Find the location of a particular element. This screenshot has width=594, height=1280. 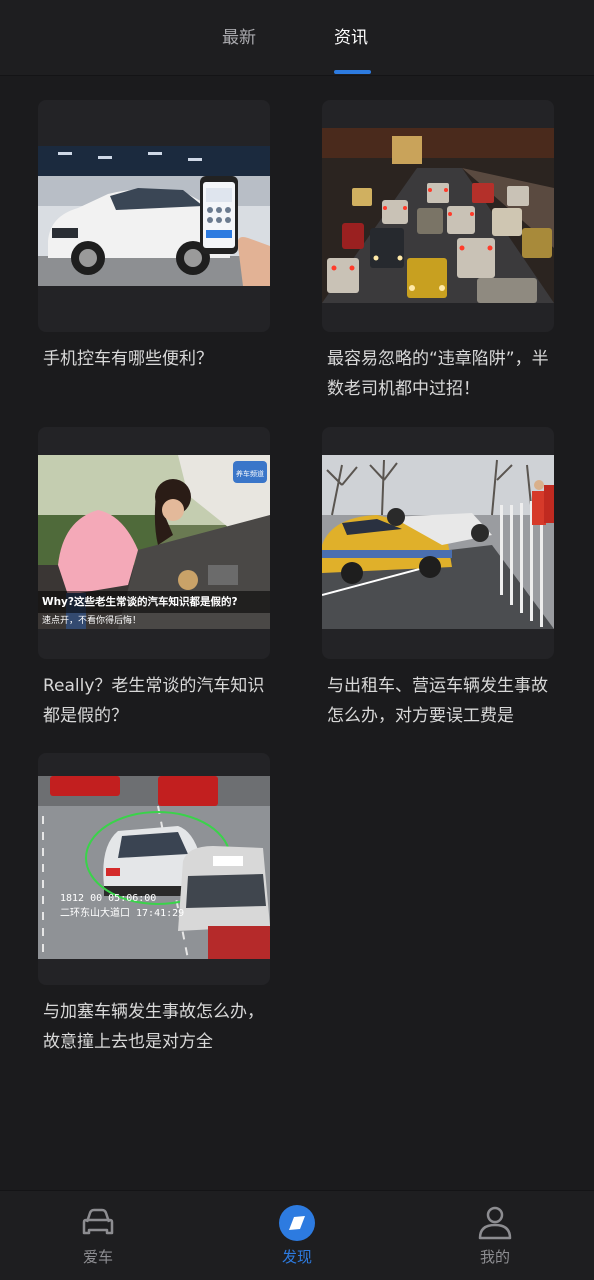

top-tab-bar: 最新 资讯 is located at coordinates (297, 38).